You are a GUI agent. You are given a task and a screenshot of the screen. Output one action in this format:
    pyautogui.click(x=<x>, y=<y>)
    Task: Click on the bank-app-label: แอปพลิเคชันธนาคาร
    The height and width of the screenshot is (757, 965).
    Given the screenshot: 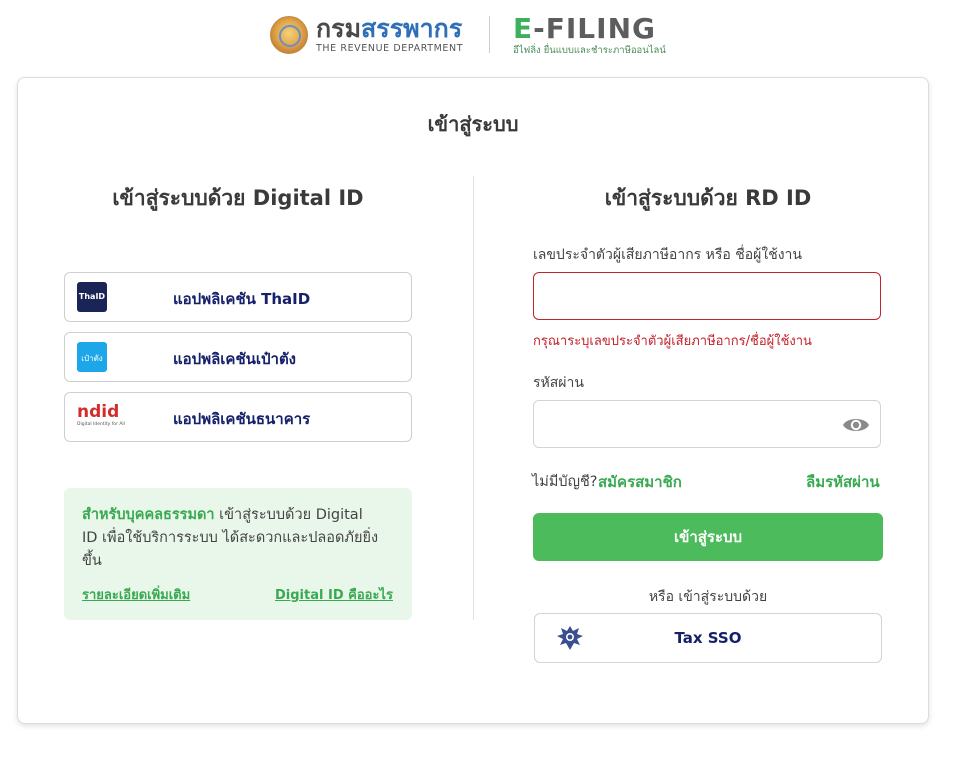 What is the action you would take?
    pyautogui.click(x=242, y=419)
    